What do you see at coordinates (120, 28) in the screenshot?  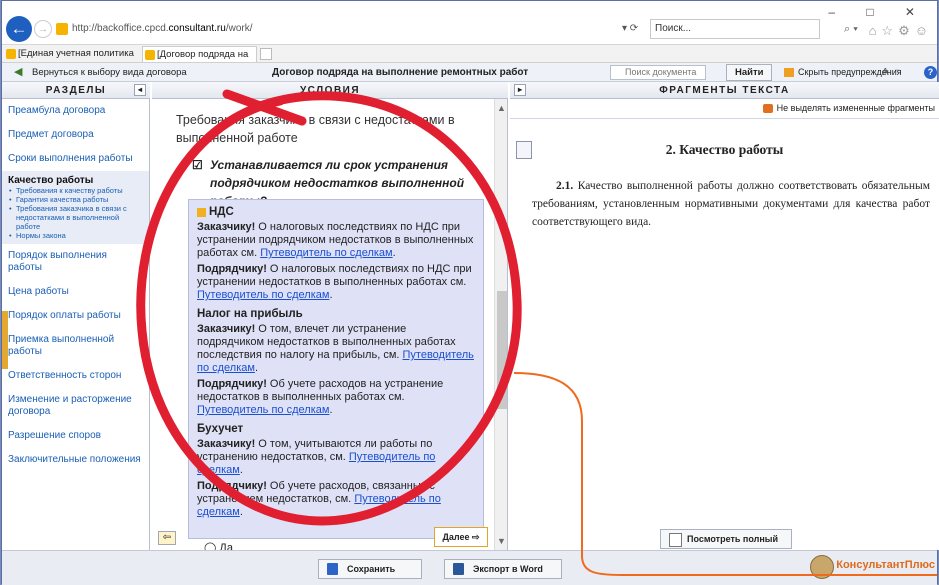 I see `url-prefix: http://backoffice.cpcd.` at bounding box center [120, 28].